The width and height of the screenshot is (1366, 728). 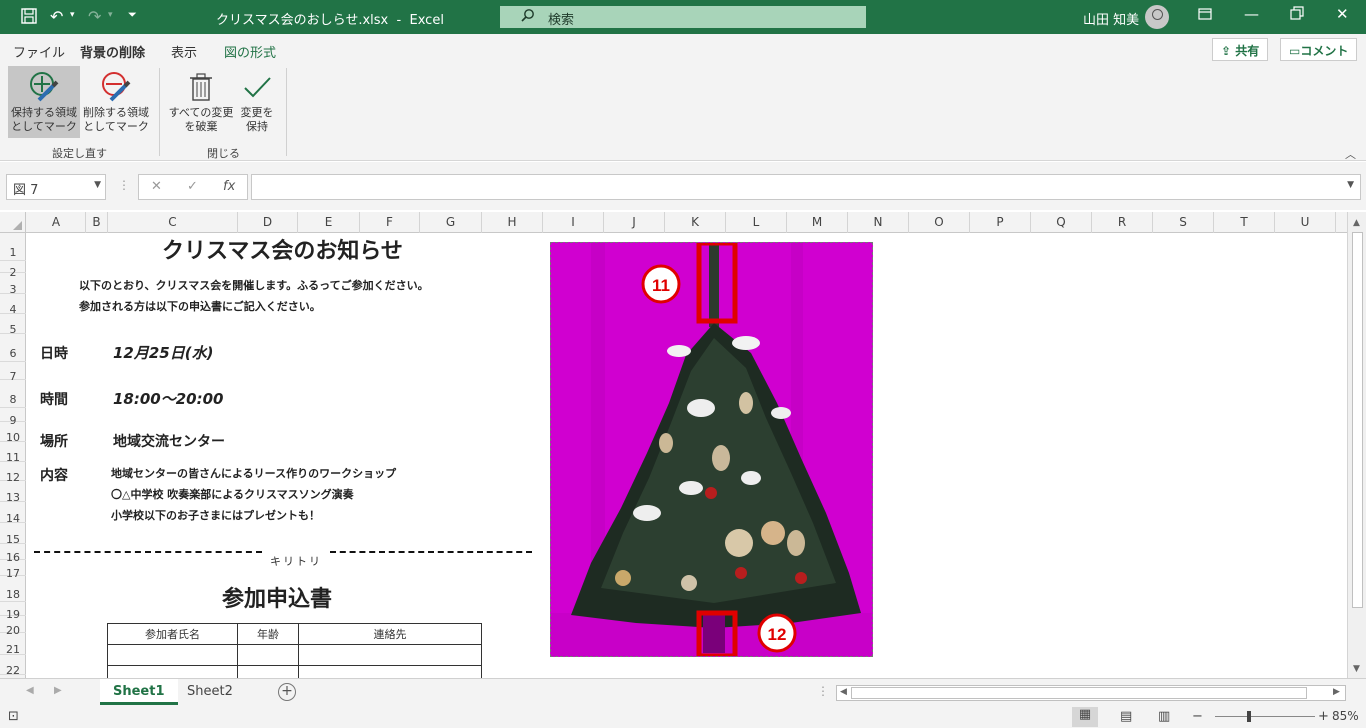 What do you see at coordinates (1265, 716) in the screenshot?
I see `zoom-slider` at bounding box center [1265, 716].